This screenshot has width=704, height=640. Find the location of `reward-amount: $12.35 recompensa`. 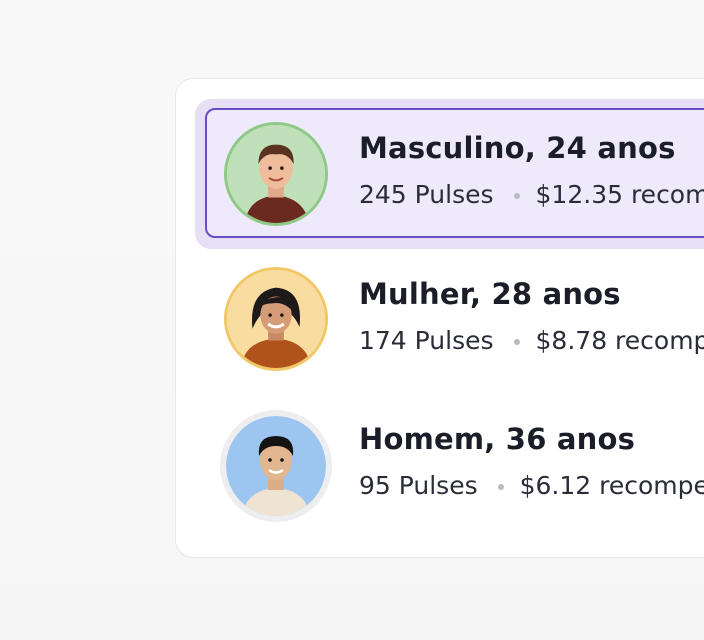

reward-amount: $12.35 recompensa is located at coordinates (619, 194).